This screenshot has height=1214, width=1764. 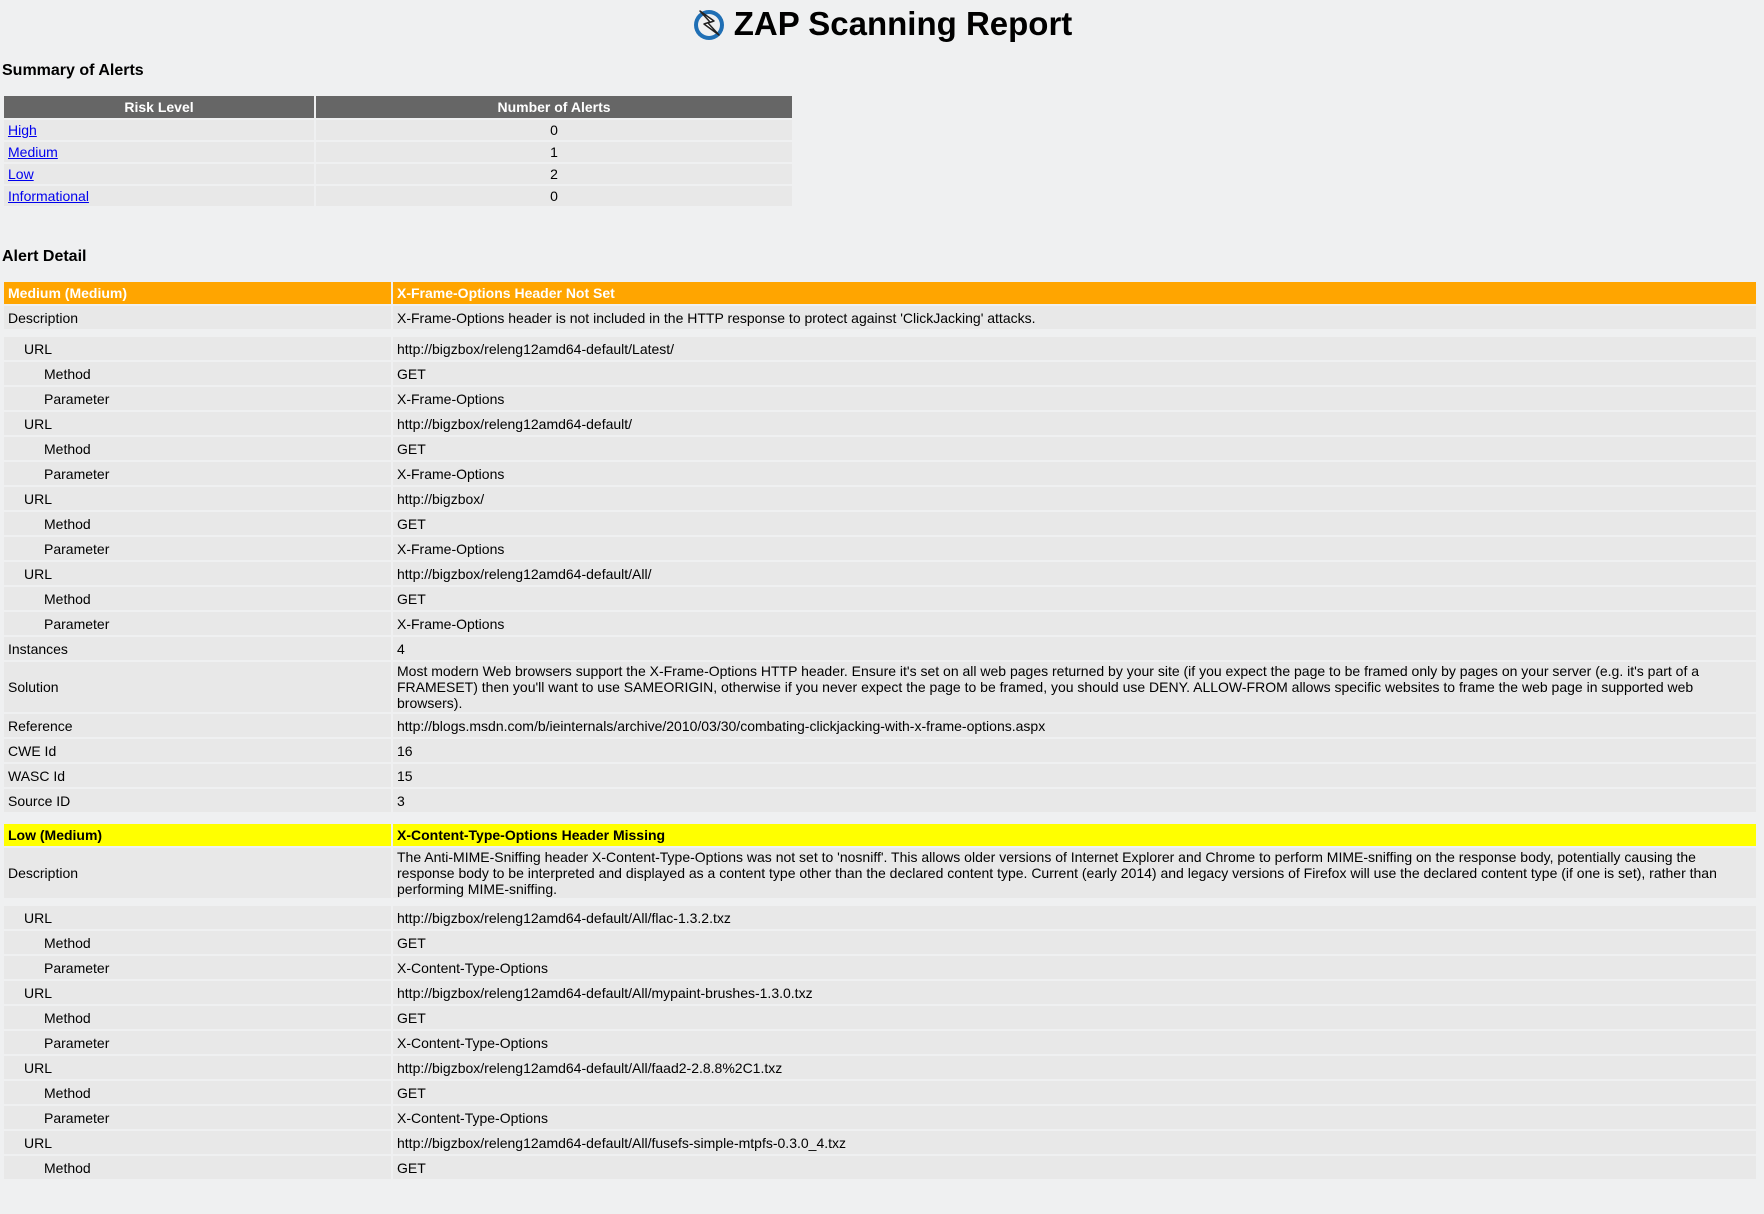 I want to click on summary-heading: Summary of Alerts, so click(x=73, y=70).